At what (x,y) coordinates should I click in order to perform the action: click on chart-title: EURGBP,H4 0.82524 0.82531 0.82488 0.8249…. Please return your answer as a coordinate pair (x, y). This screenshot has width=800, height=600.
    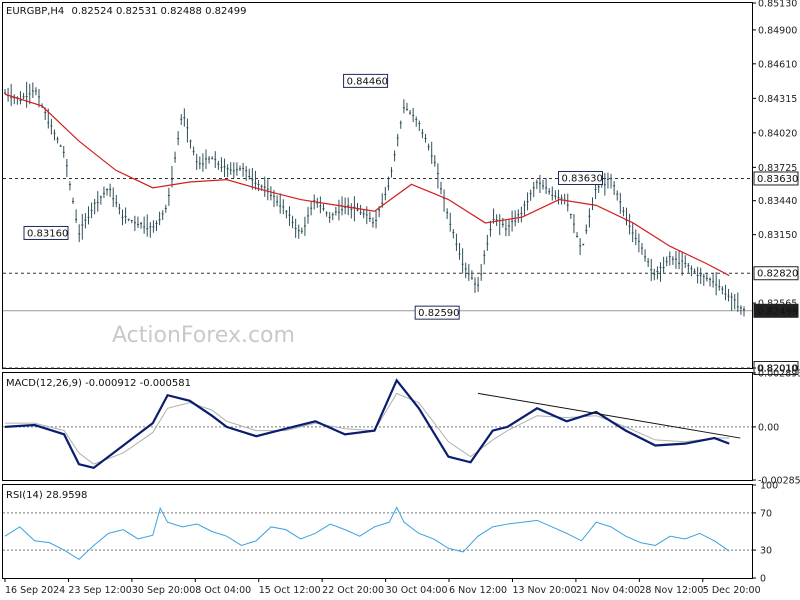
    Looking at the image, I should click on (126, 11).